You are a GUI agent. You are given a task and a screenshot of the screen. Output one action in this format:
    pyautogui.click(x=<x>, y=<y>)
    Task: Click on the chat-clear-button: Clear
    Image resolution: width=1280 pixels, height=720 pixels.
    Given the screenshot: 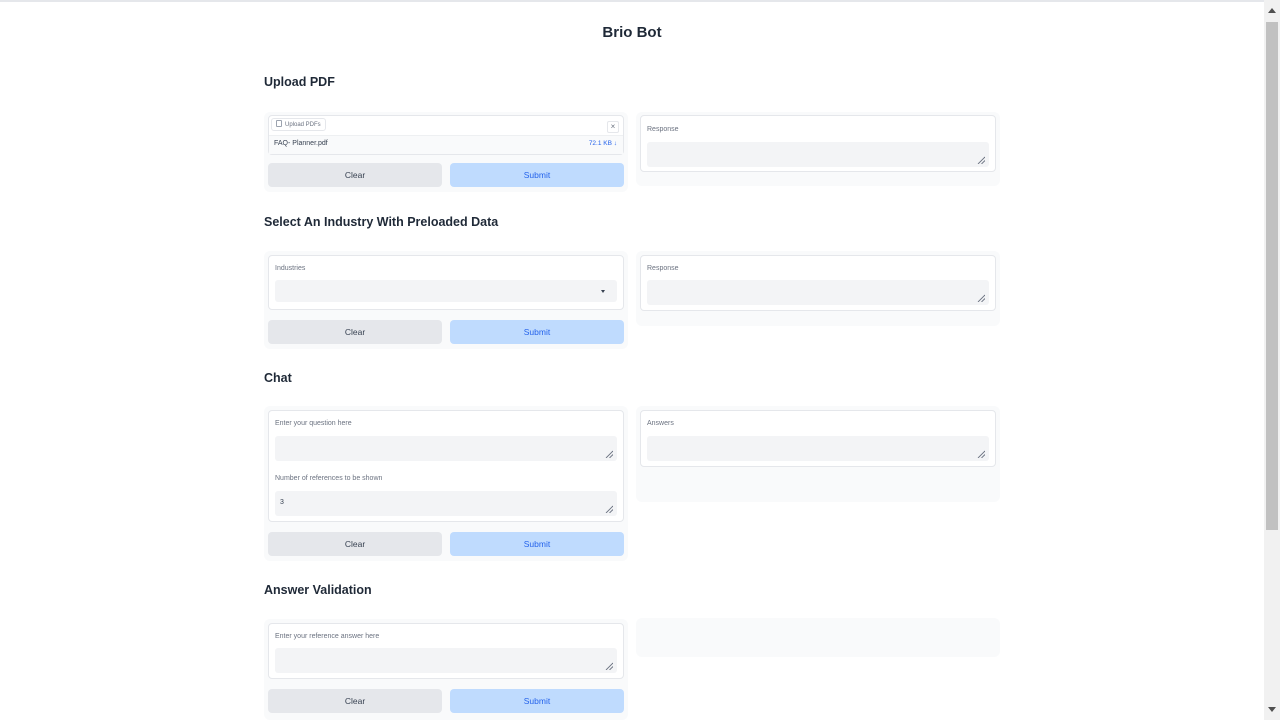 What is the action you would take?
    pyautogui.click(x=355, y=544)
    